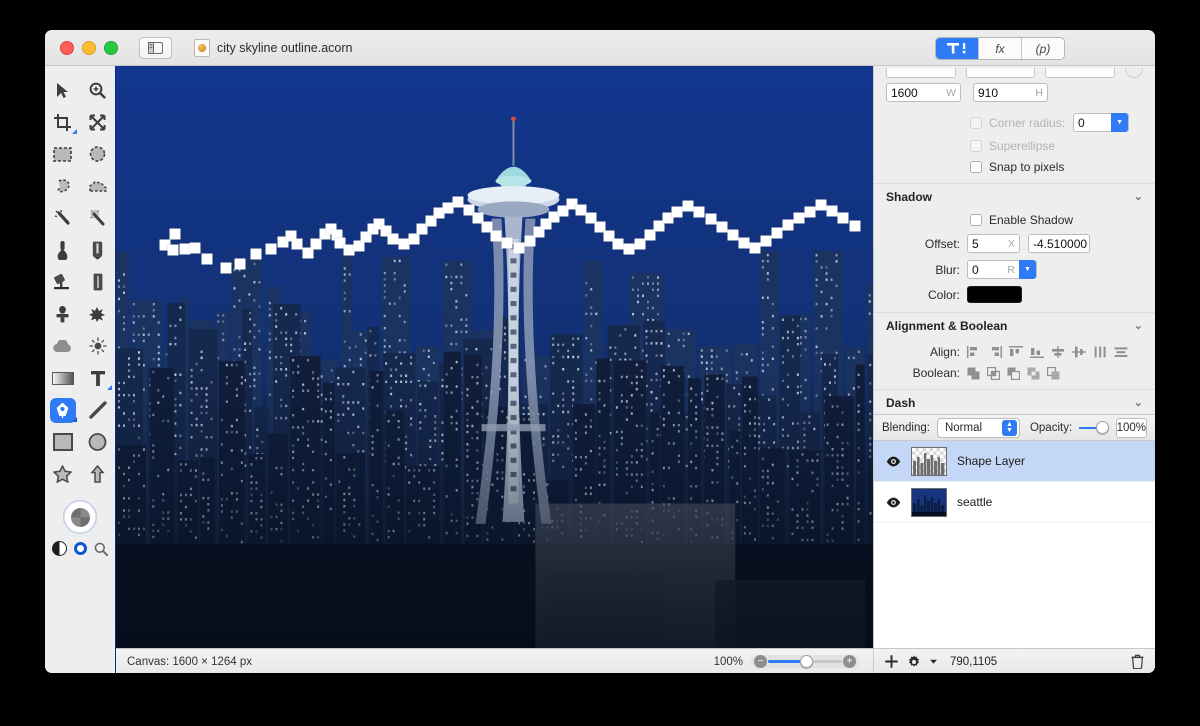 This screenshot has width=1200, height=726. Describe the element at coordinates (97, 410) in the screenshot. I see `line-tool` at that location.